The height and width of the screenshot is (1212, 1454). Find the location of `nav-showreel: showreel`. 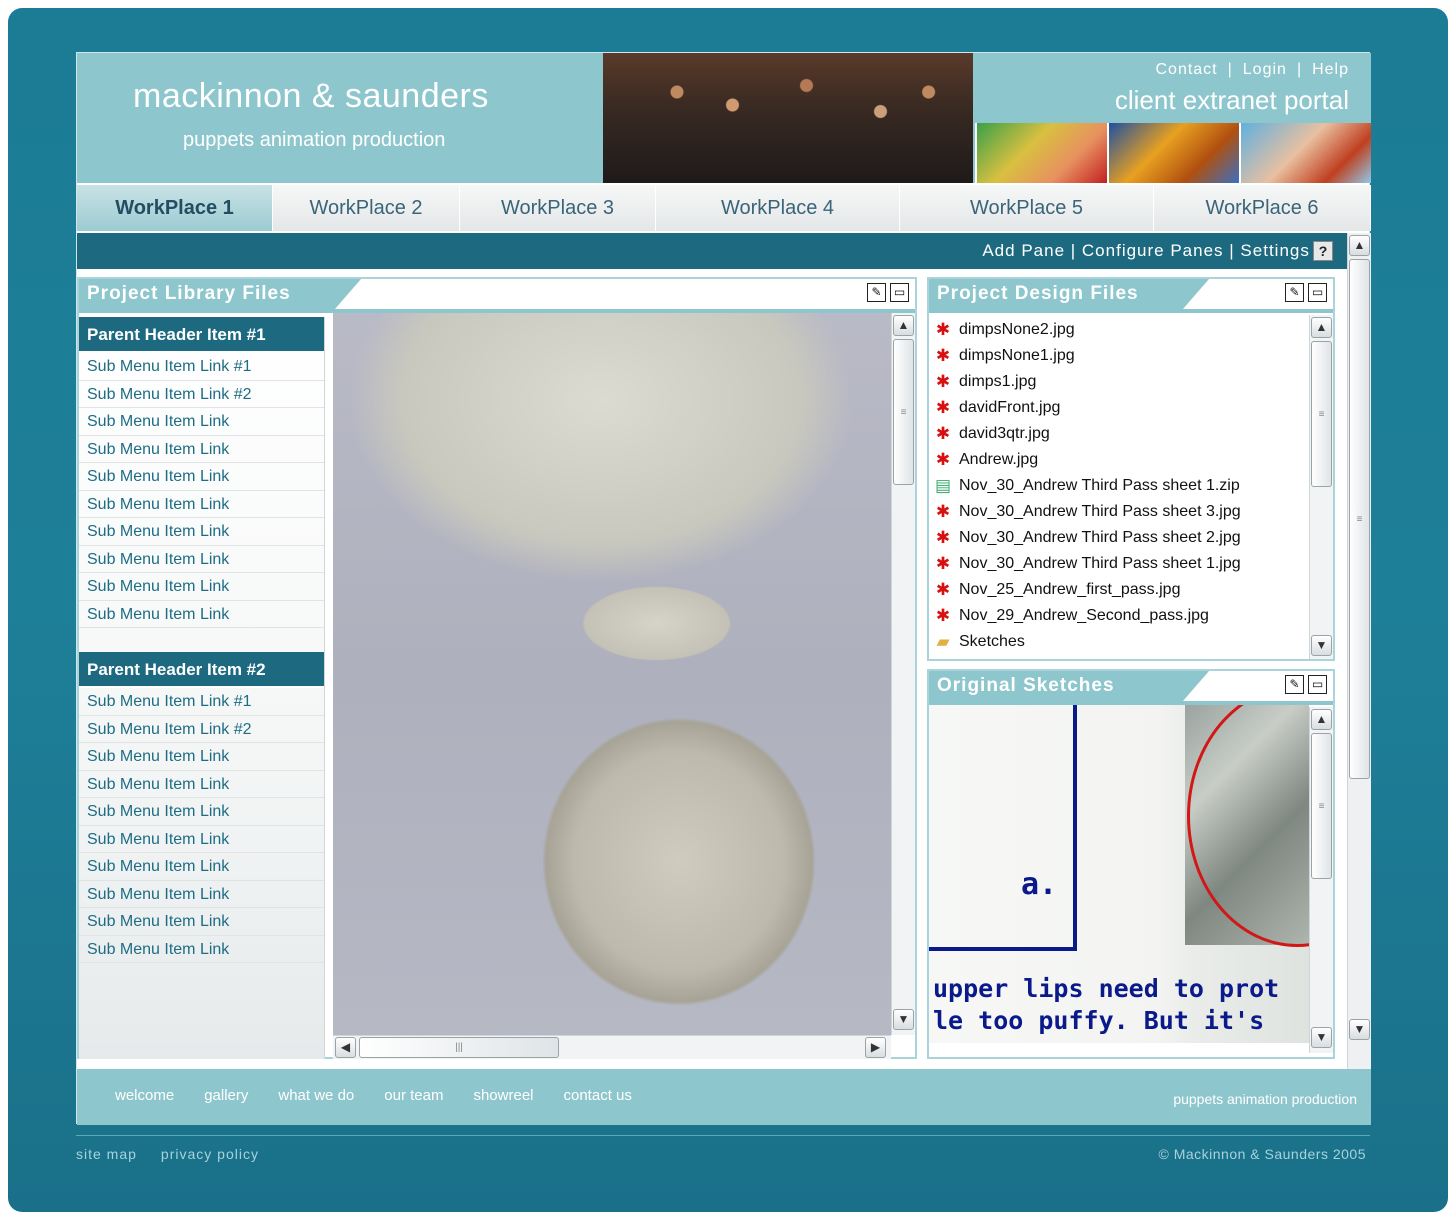

nav-showreel: showreel is located at coordinates (503, 1095).